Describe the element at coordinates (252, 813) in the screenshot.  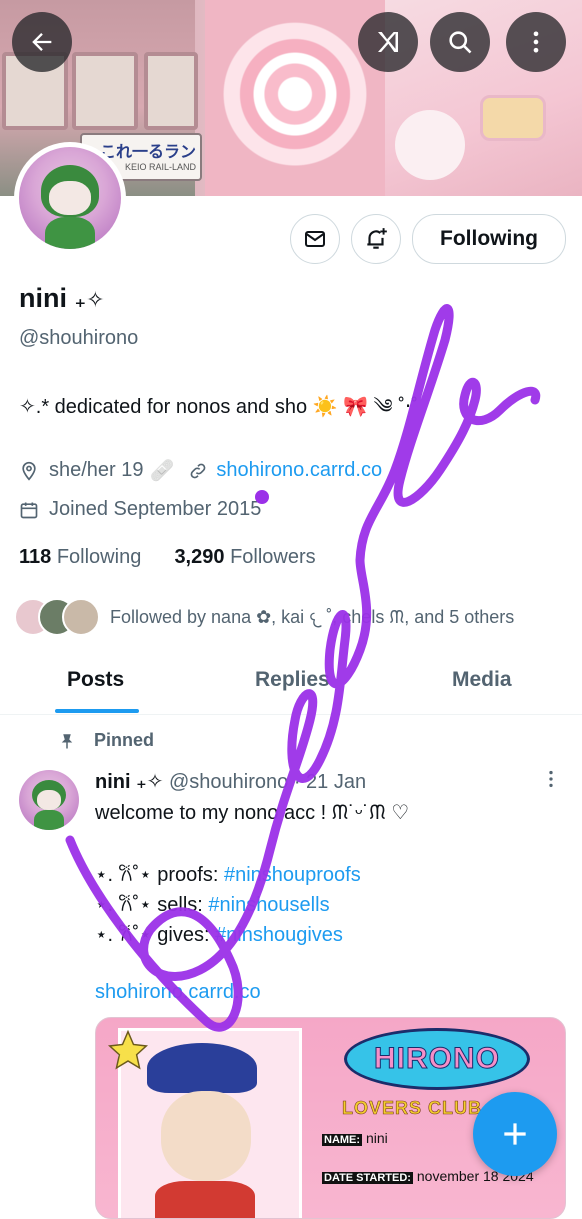
I see `post-text-line: welcome to my nono acc ! ᙏ˙ᵕ˙ᙏ ♡` at that location.